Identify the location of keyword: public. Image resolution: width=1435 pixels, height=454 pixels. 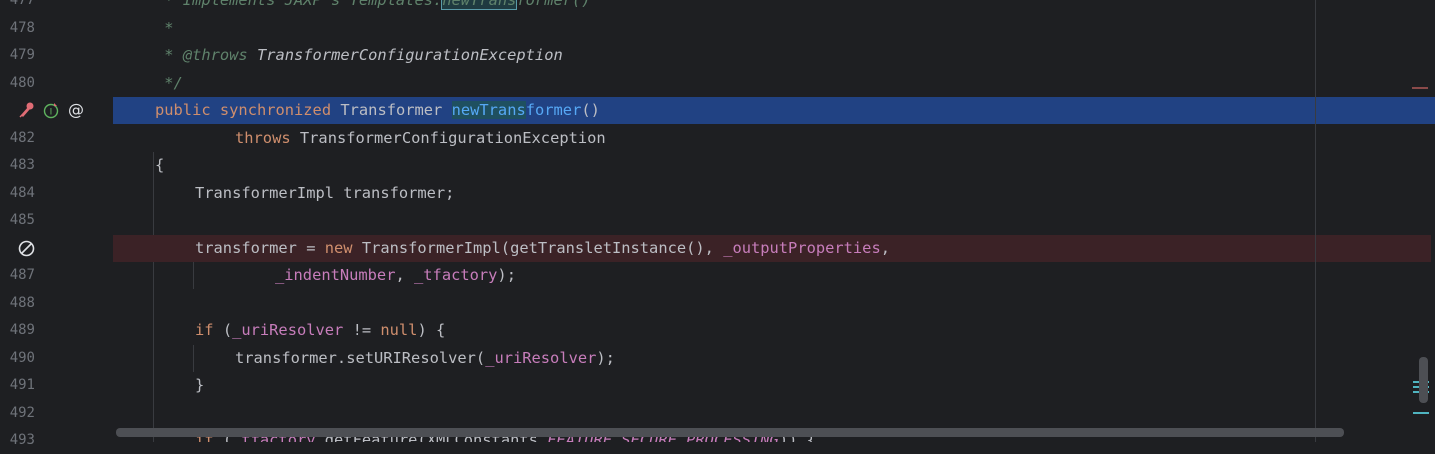
(183, 110).